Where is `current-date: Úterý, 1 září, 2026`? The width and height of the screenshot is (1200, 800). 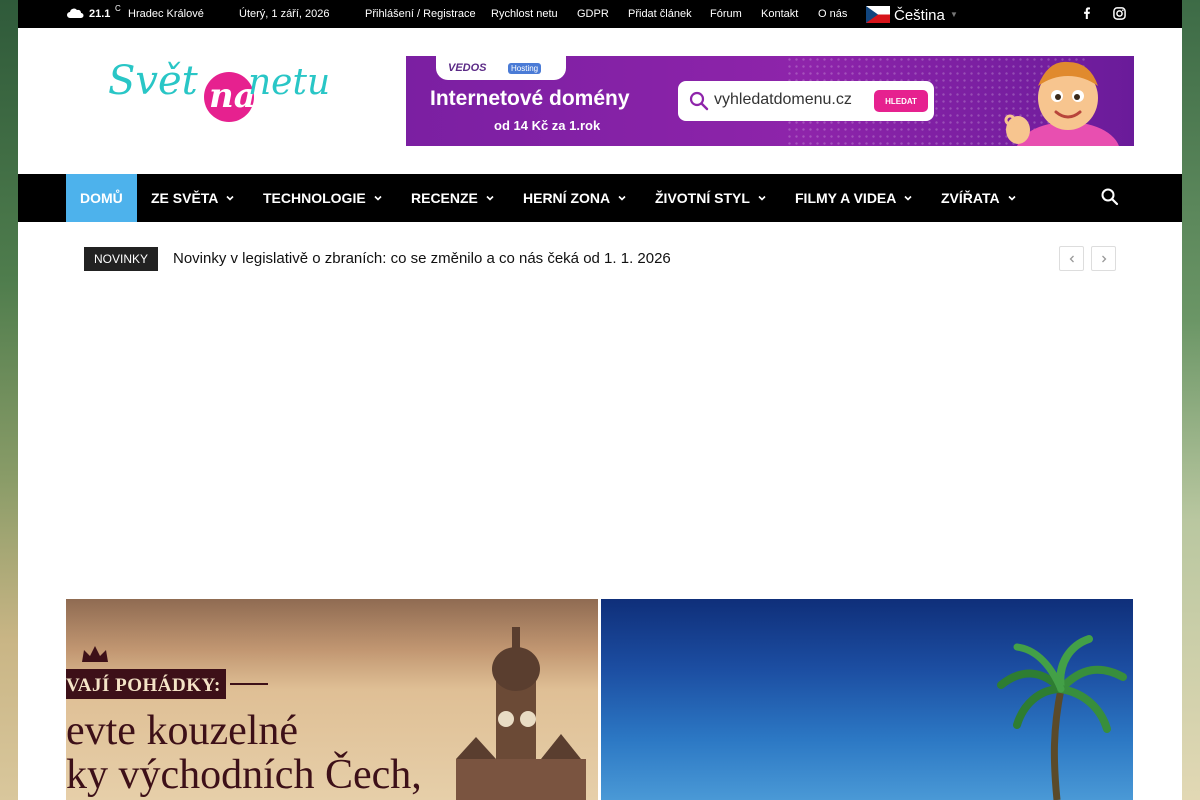 current-date: Úterý, 1 září, 2026 is located at coordinates (284, 14).